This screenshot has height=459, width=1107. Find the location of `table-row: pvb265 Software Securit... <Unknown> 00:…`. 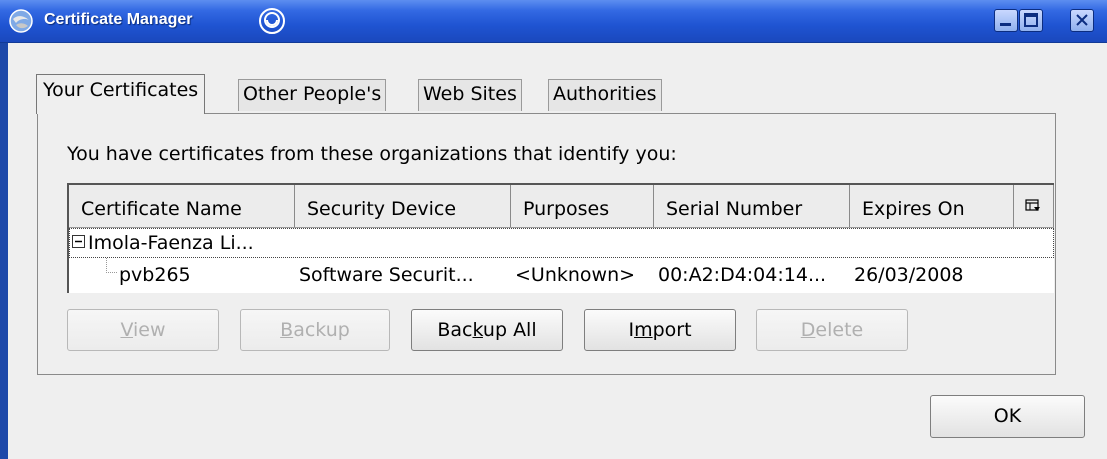

table-row: pvb265 Software Securit... <Unknown> 00:… is located at coordinates (561, 275).